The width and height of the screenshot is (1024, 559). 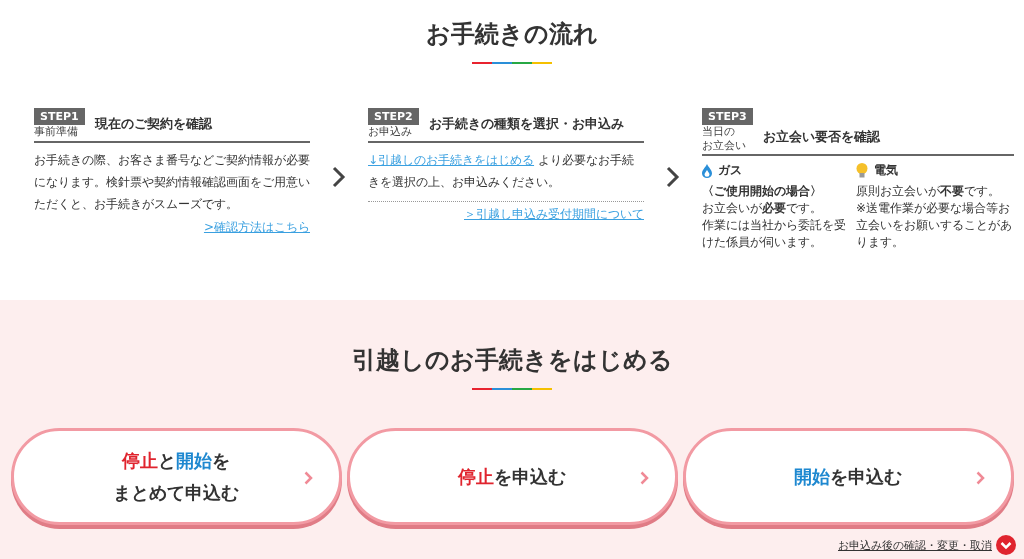 What do you see at coordinates (153, 123) in the screenshot?
I see `step-title: 現在のご契約を確認` at bounding box center [153, 123].